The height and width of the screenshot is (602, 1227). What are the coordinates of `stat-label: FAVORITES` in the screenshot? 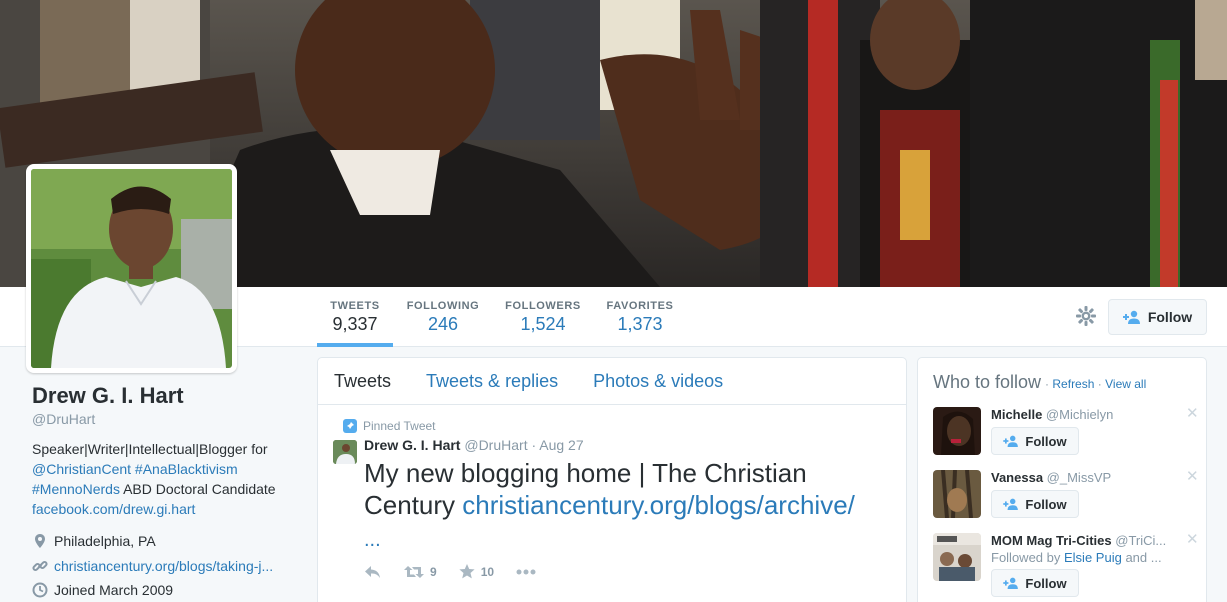 It's located at (640, 306).